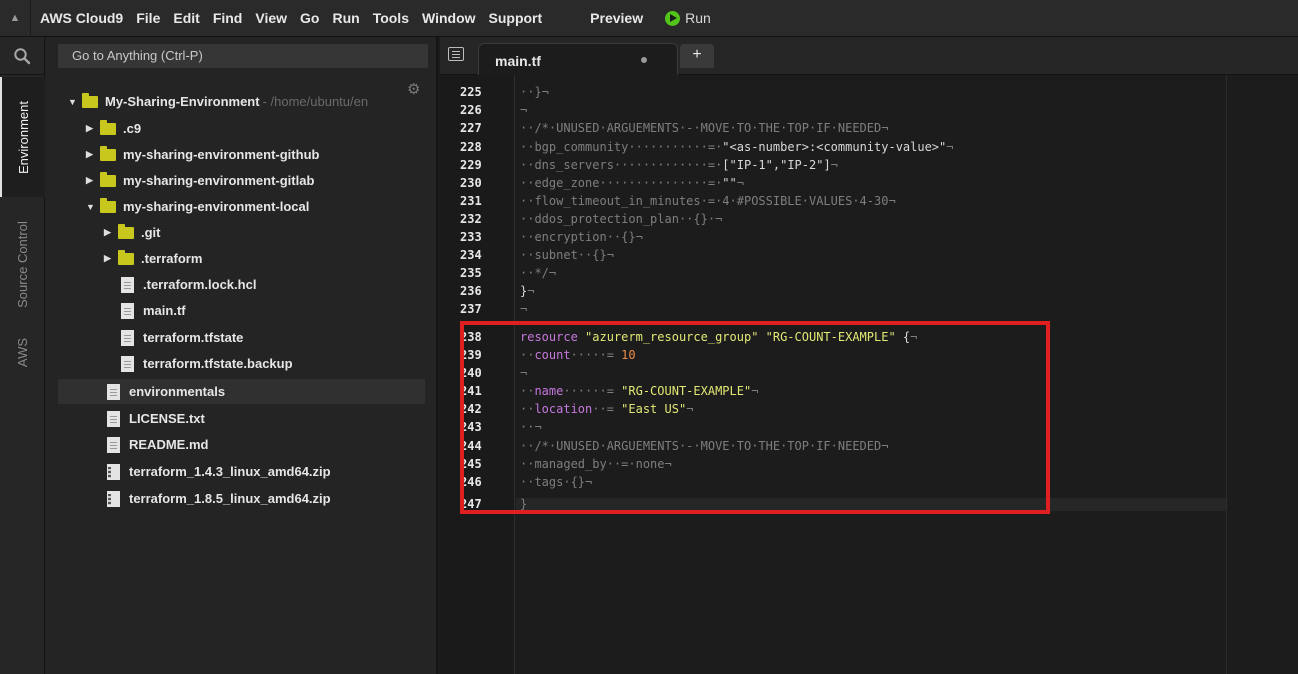  What do you see at coordinates (644, 60) in the screenshot?
I see `unsaved-dot-icon` at bounding box center [644, 60].